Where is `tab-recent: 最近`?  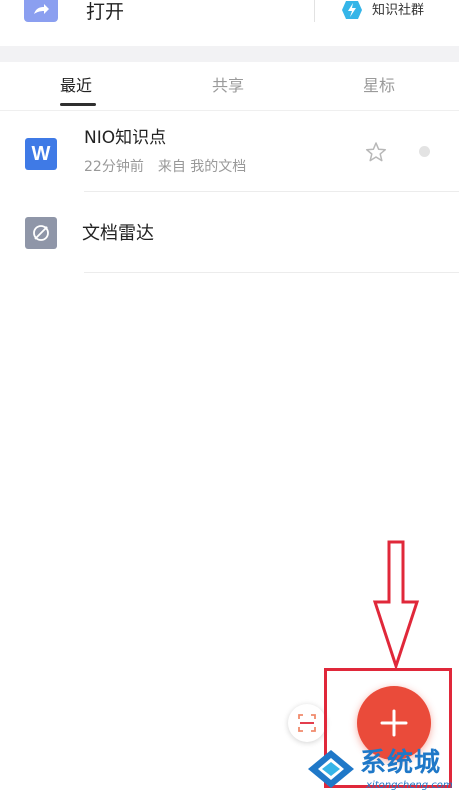 tab-recent: 最近 is located at coordinates (76, 86).